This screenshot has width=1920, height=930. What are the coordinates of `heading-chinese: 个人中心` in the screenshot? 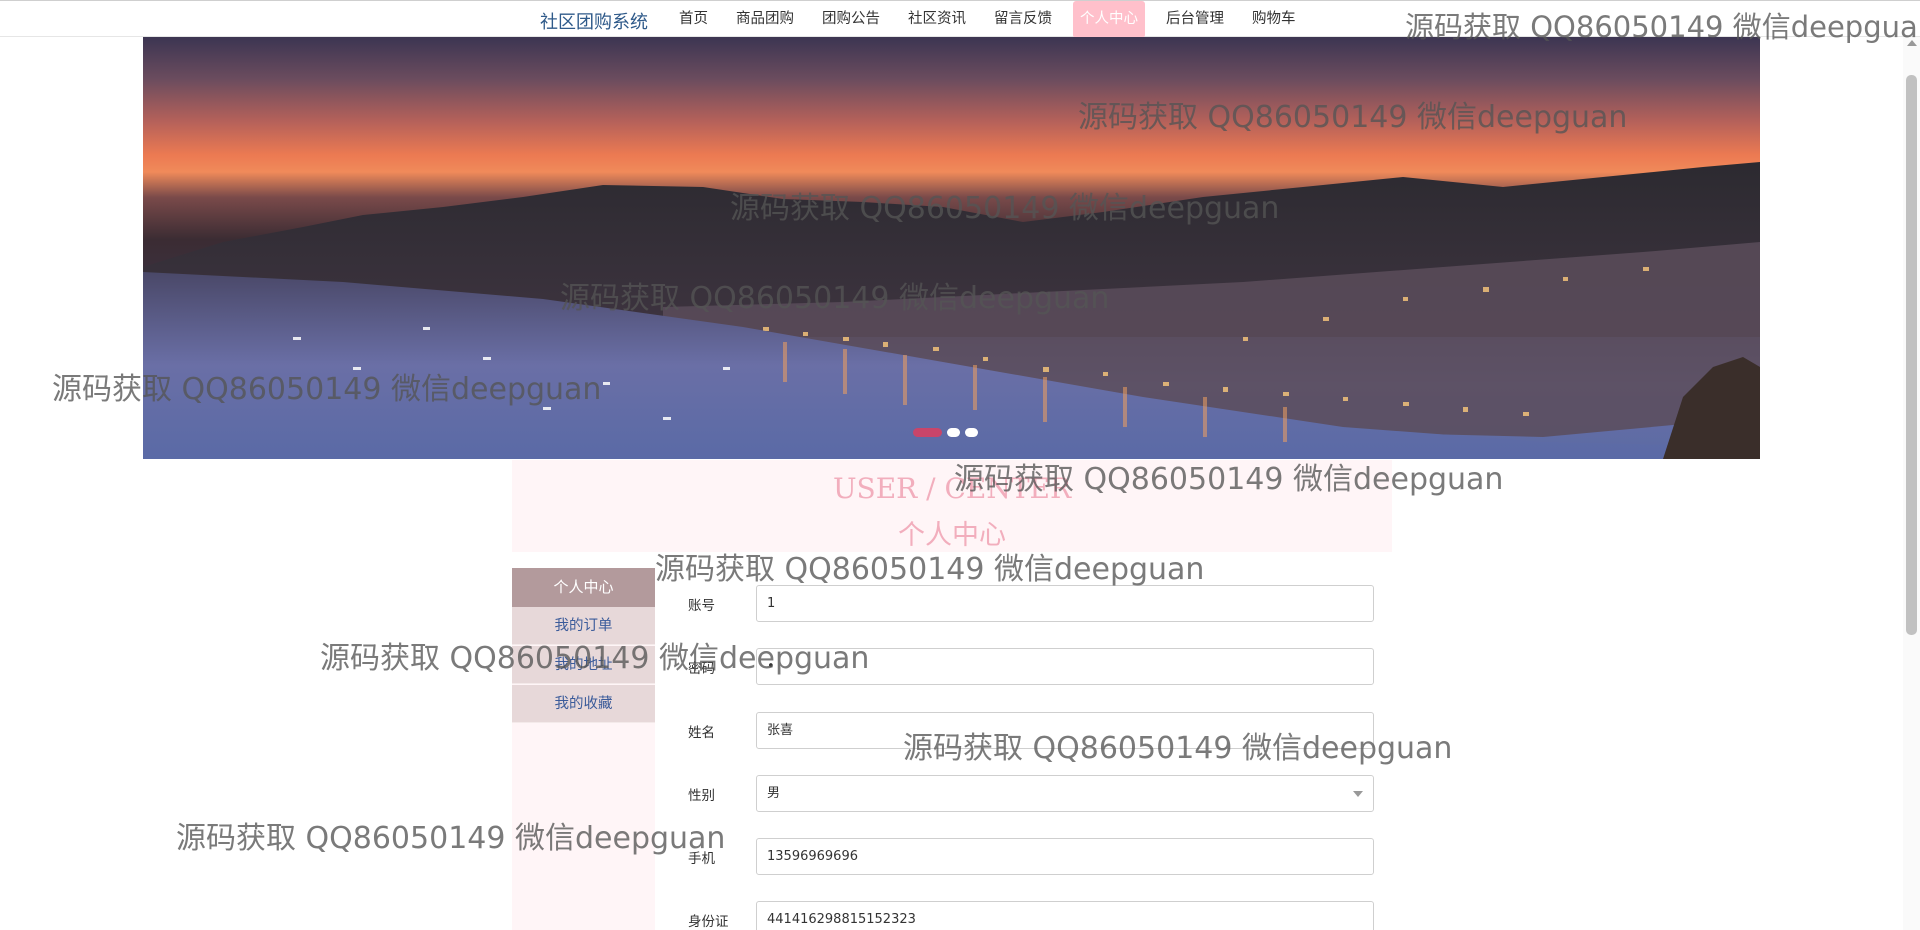 It's located at (952, 535).